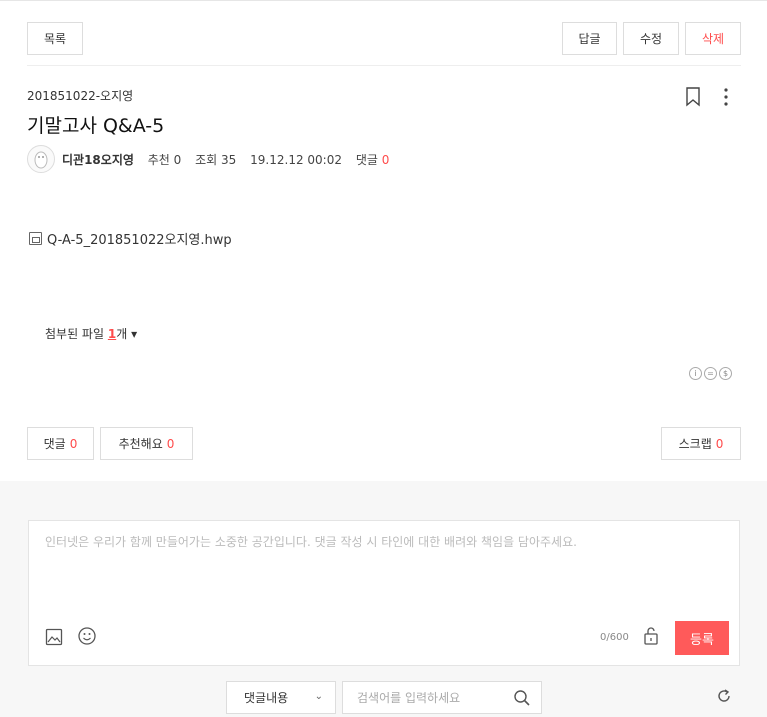  What do you see at coordinates (522, 700) in the screenshot?
I see `search-icon` at bounding box center [522, 700].